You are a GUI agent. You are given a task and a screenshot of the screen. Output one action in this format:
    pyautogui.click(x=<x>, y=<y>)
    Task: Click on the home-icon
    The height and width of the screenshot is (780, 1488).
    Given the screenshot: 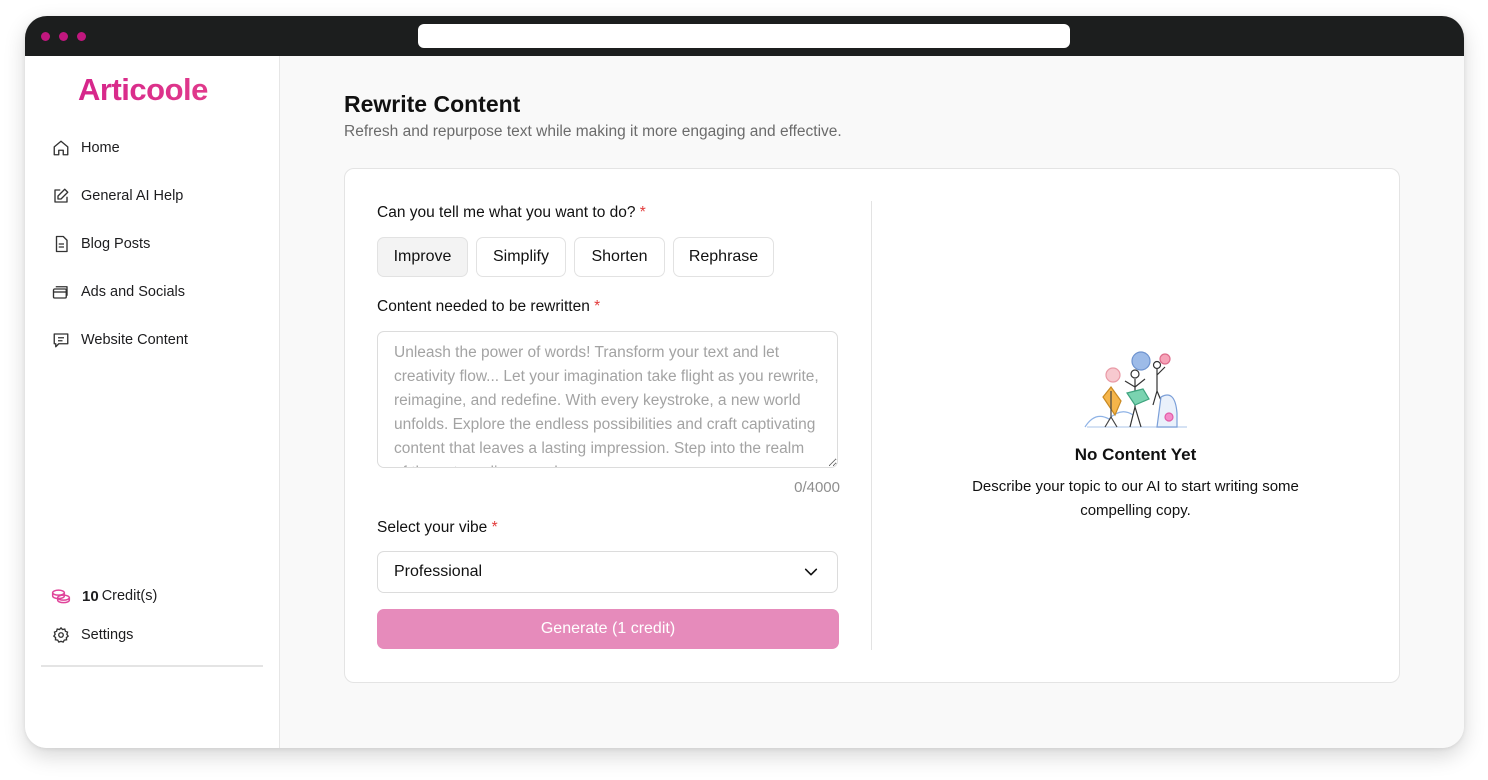 What is the action you would take?
    pyautogui.click(x=61, y=148)
    